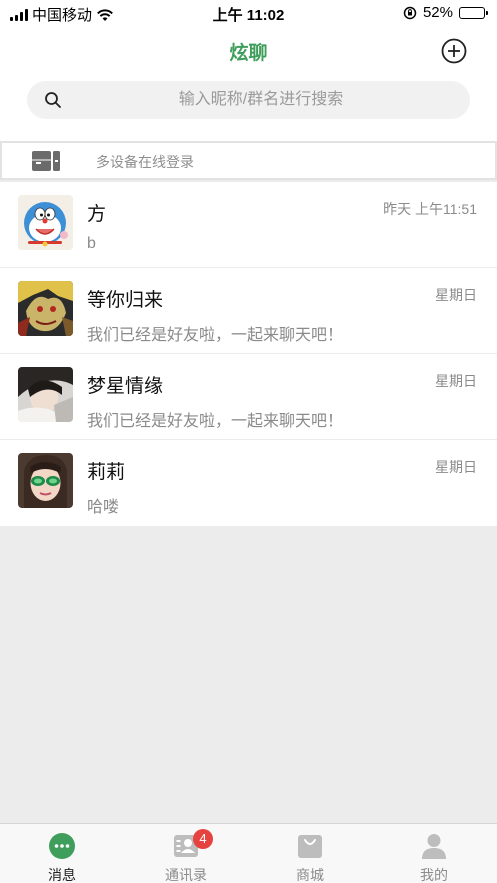 This screenshot has width=497, height=883. I want to click on tab-profile: 我的, so click(434, 853).